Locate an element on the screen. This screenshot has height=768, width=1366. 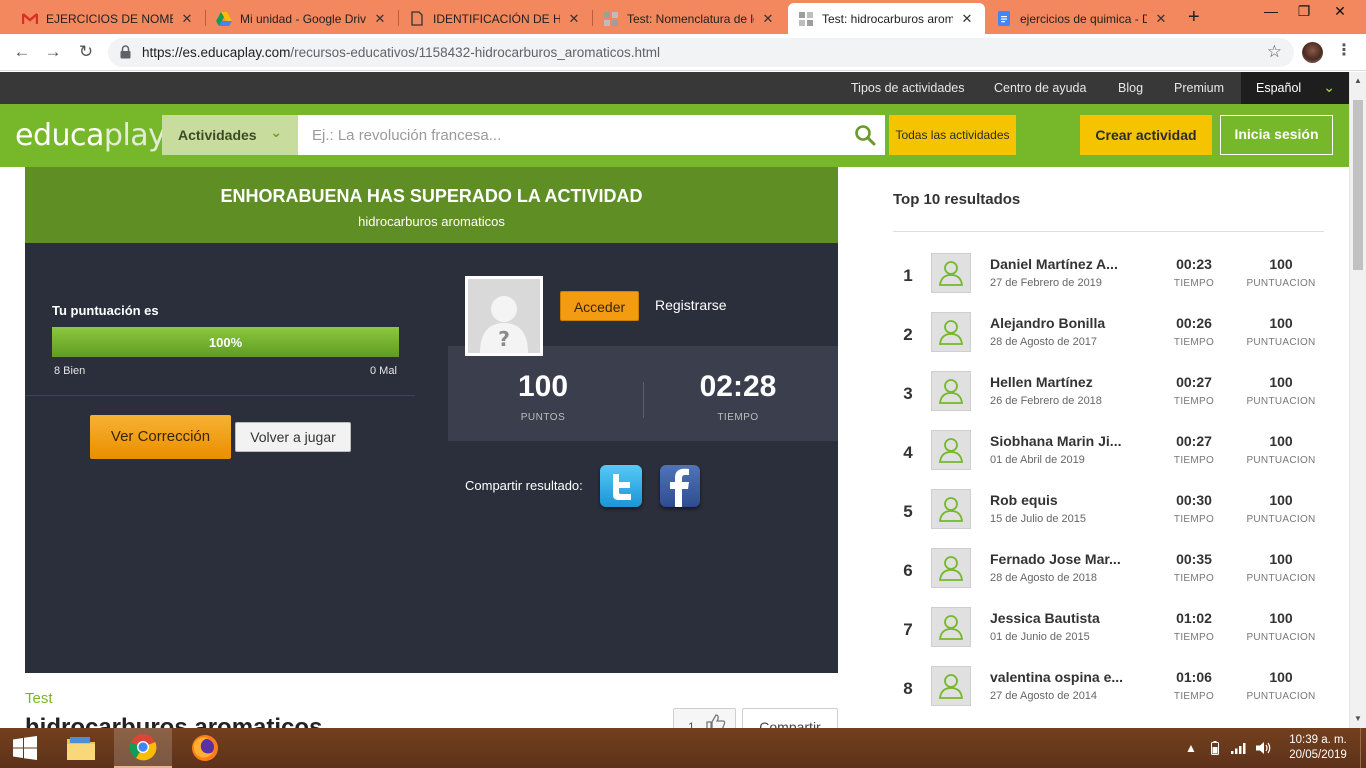
nav-link-activity-types: Tipos de actividades is located at coordinates (908, 88).